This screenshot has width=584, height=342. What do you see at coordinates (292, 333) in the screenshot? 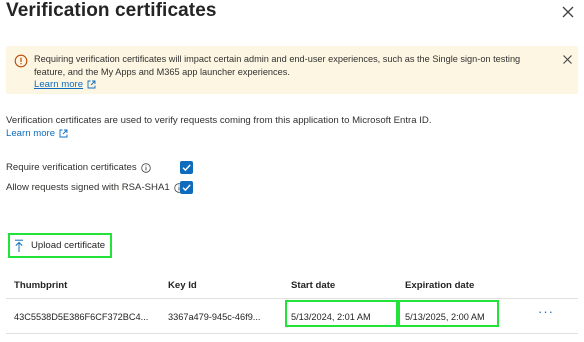
I see `row-divider` at bounding box center [292, 333].